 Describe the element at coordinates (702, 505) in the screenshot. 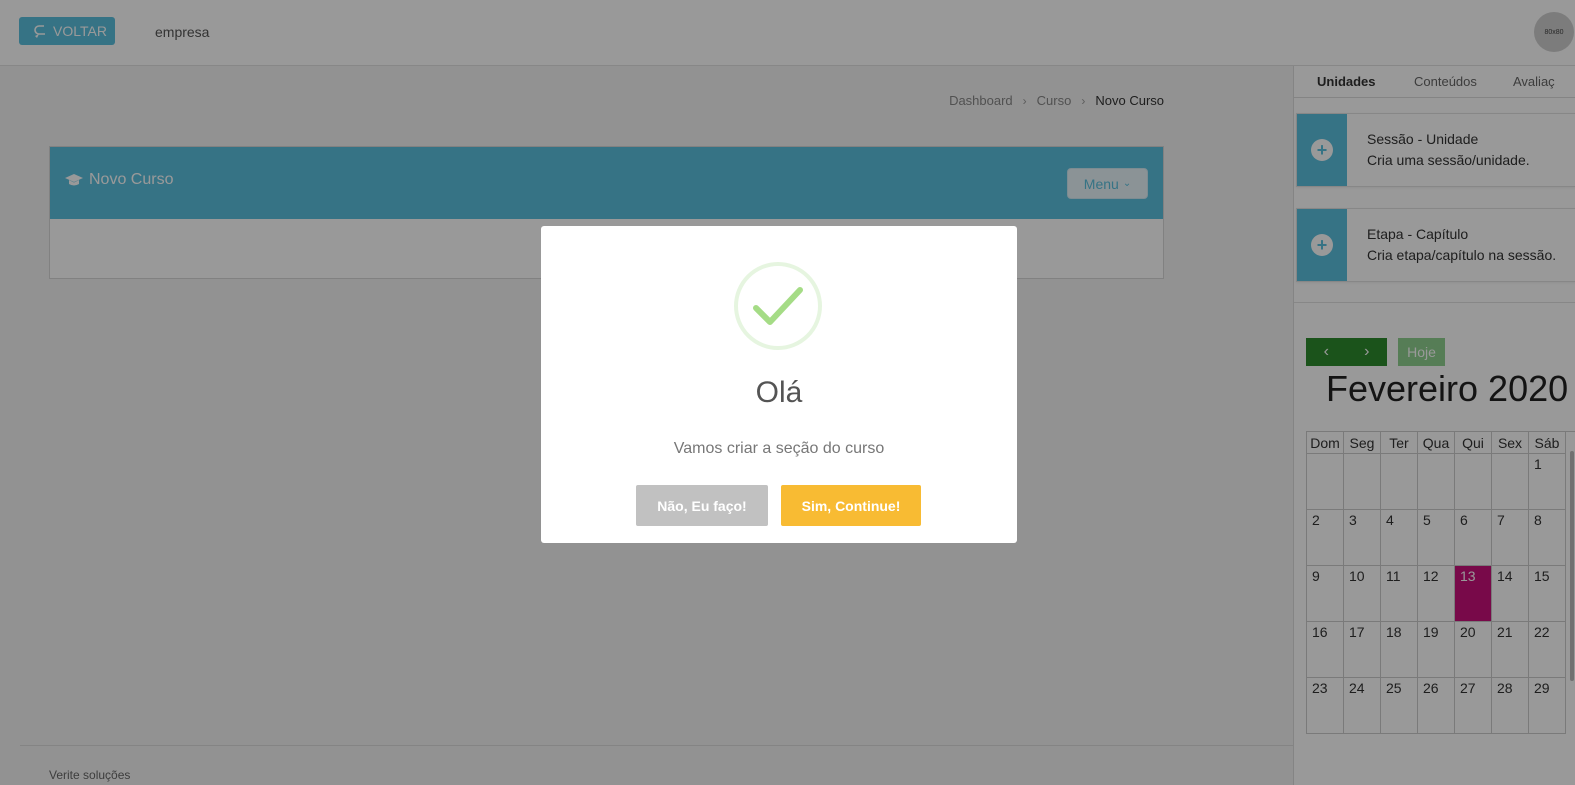

I see `cancel-button: Não, Eu faço!` at that location.